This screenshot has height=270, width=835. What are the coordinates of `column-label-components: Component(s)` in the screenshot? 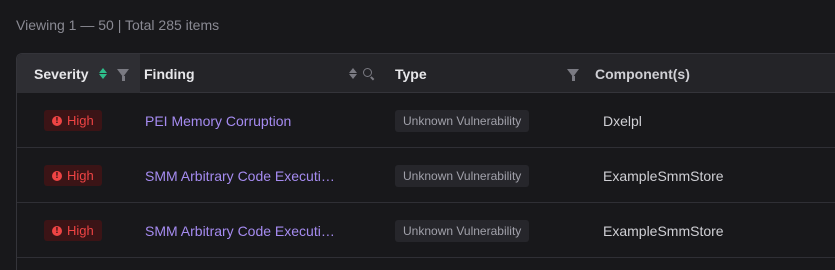 It's located at (642, 73).